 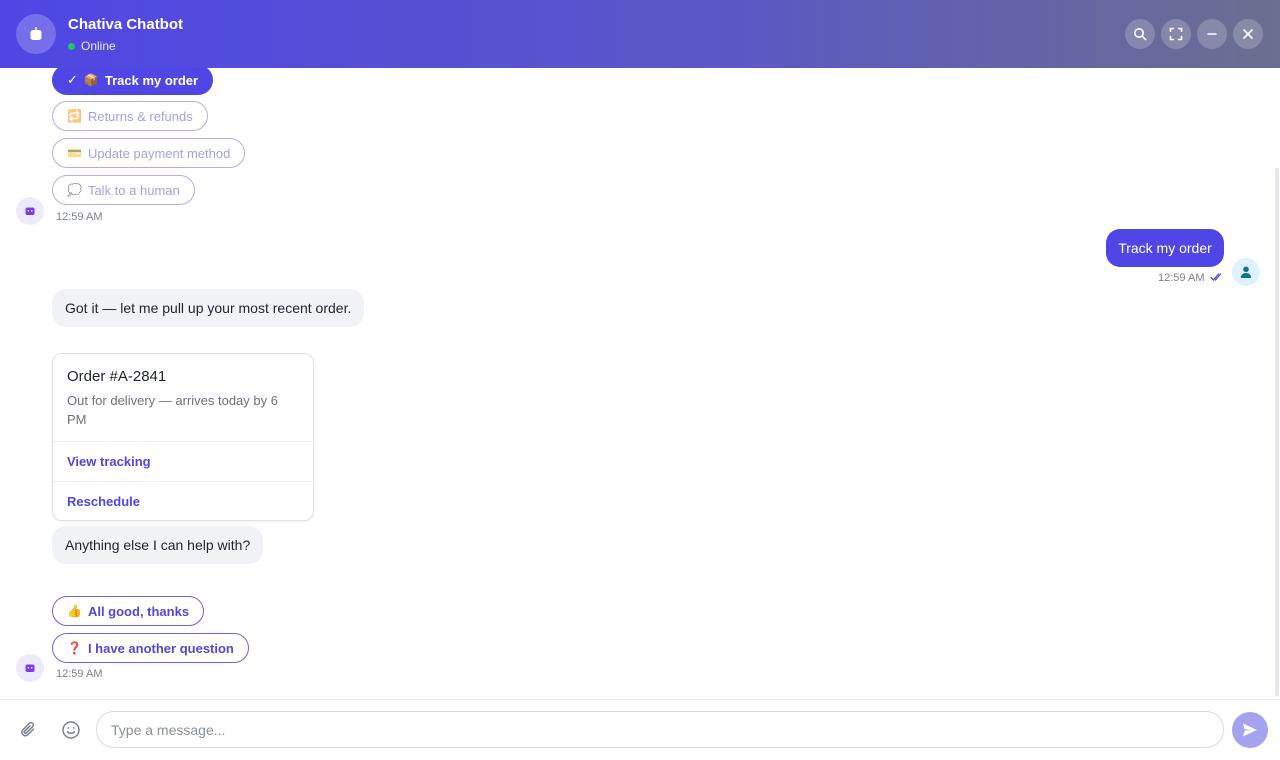 I want to click on quick-reply-label: I have another question, so click(x=160, y=648).